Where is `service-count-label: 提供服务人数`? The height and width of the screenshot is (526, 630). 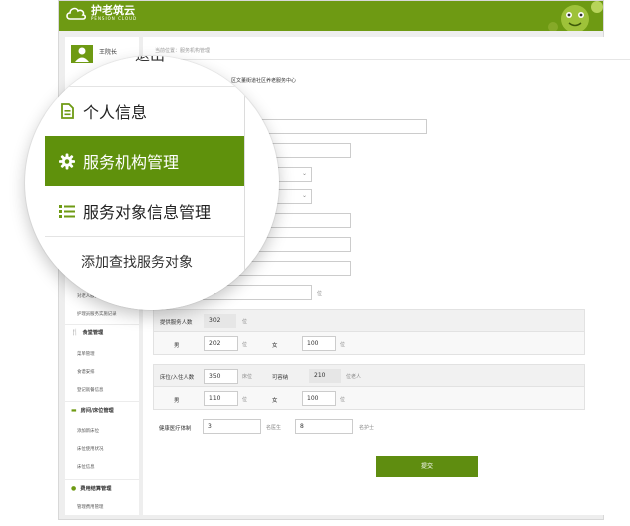
service-count-label: 提供服务人数 is located at coordinates (176, 323).